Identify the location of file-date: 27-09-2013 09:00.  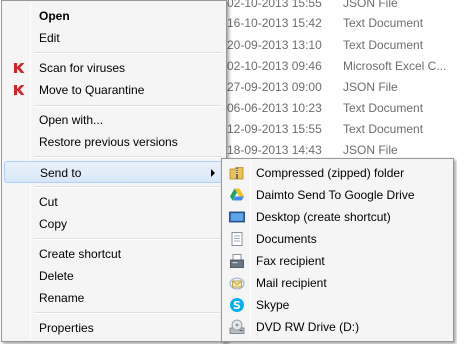
(274, 87).